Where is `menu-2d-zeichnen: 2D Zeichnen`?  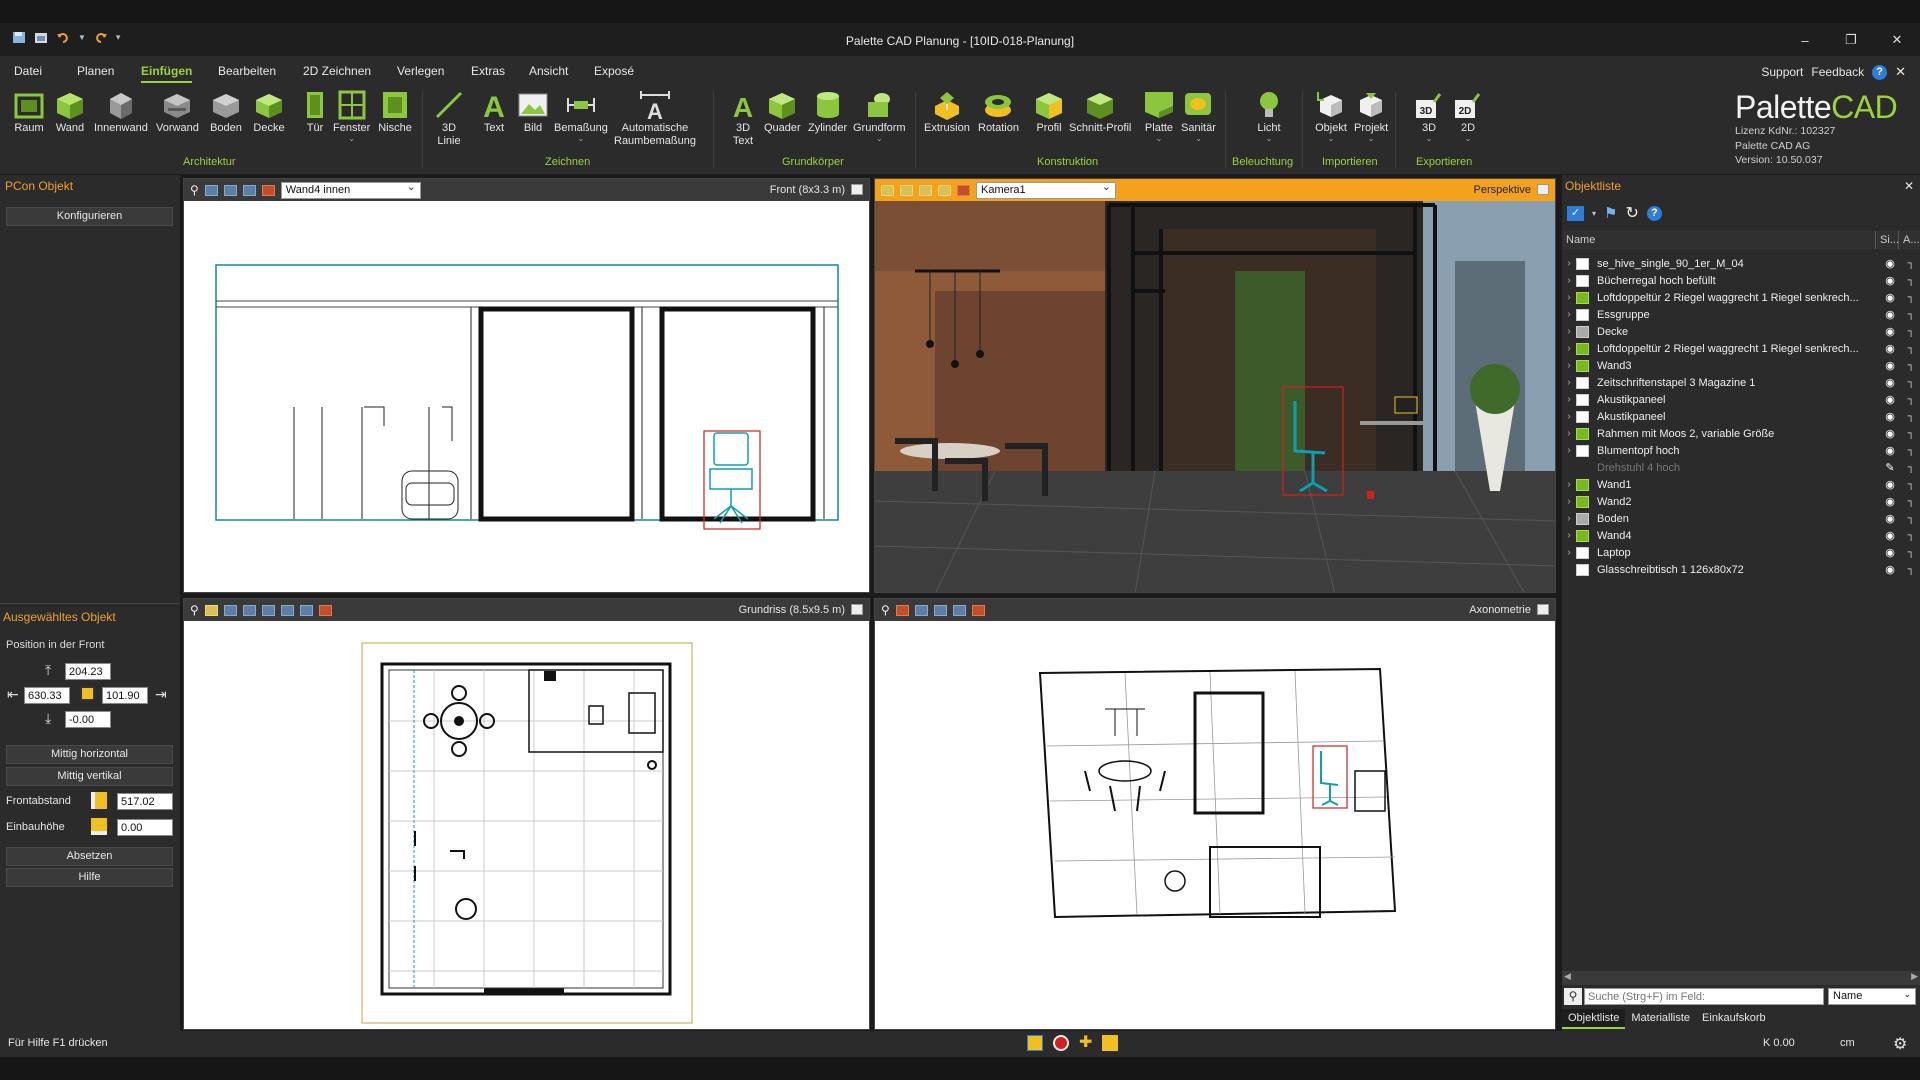 menu-2d-zeichnen: 2D Zeichnen is located at coordinates (337, 71).